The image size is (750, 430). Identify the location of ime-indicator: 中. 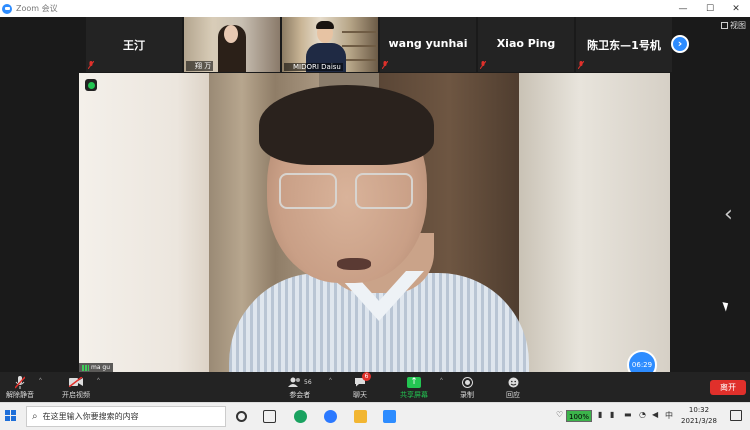
(669, 415).